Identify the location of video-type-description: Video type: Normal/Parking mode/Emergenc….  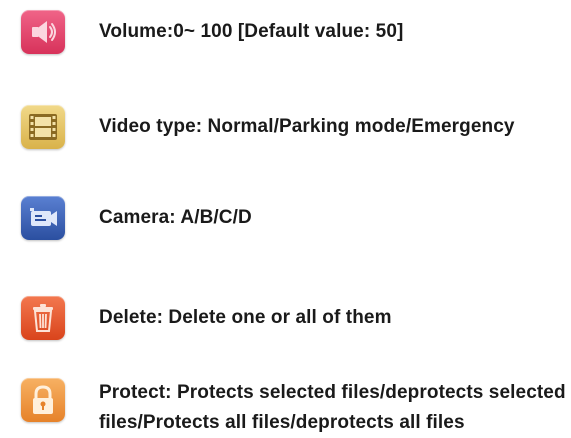
(307, 126).